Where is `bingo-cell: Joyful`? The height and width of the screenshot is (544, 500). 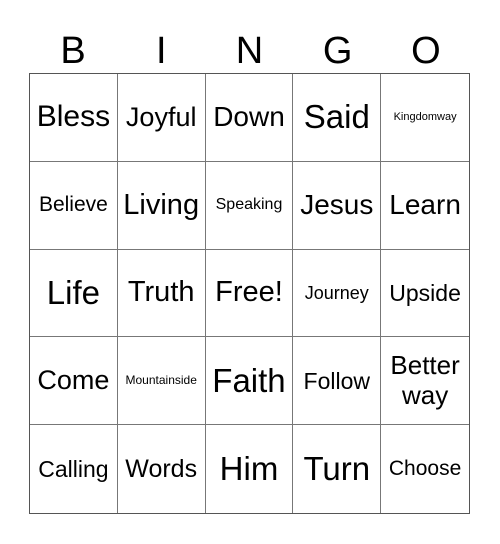 bingo-cell: Joyful is located at coordinates (161, 118).